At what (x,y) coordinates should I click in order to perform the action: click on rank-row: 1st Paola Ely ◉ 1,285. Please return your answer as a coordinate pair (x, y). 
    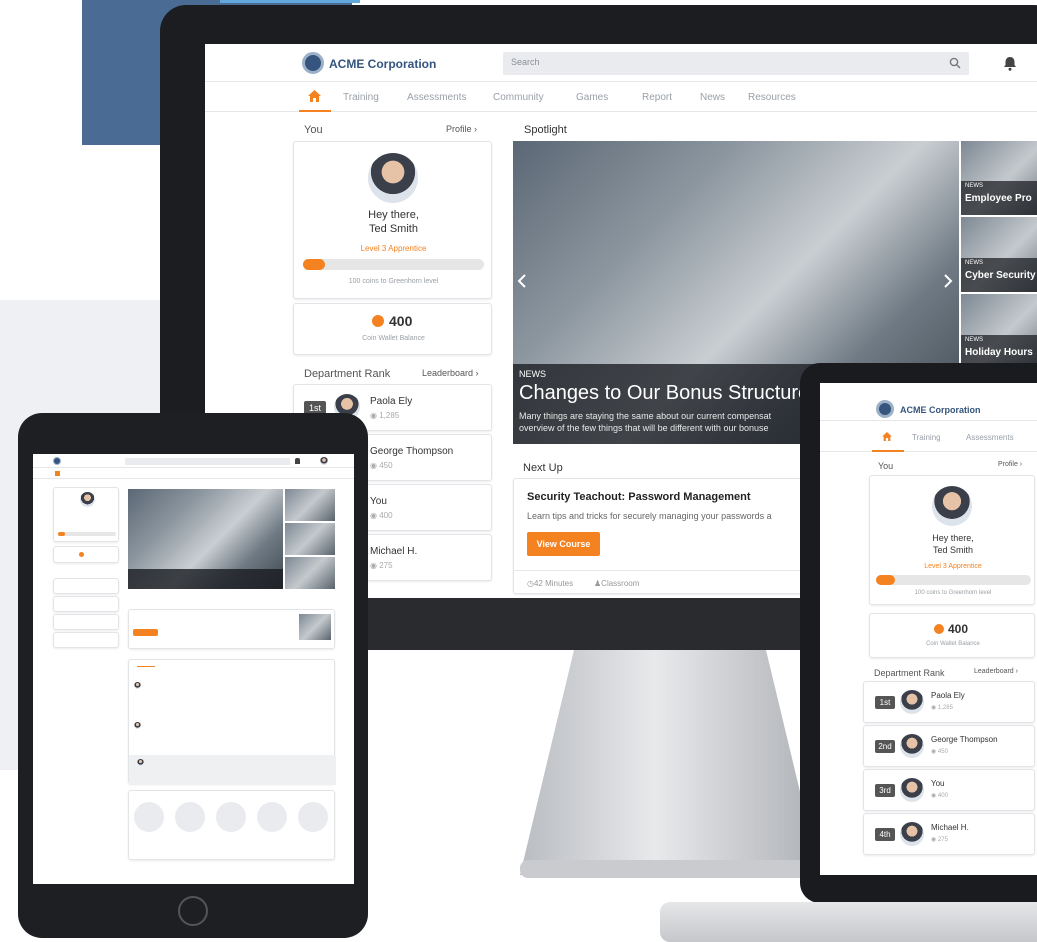
    Looking at the image, I should click on (949, 702).